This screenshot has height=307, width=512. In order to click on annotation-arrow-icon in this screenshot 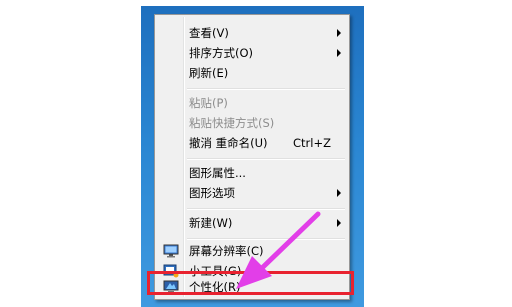, I will do `click(278, 250)`.